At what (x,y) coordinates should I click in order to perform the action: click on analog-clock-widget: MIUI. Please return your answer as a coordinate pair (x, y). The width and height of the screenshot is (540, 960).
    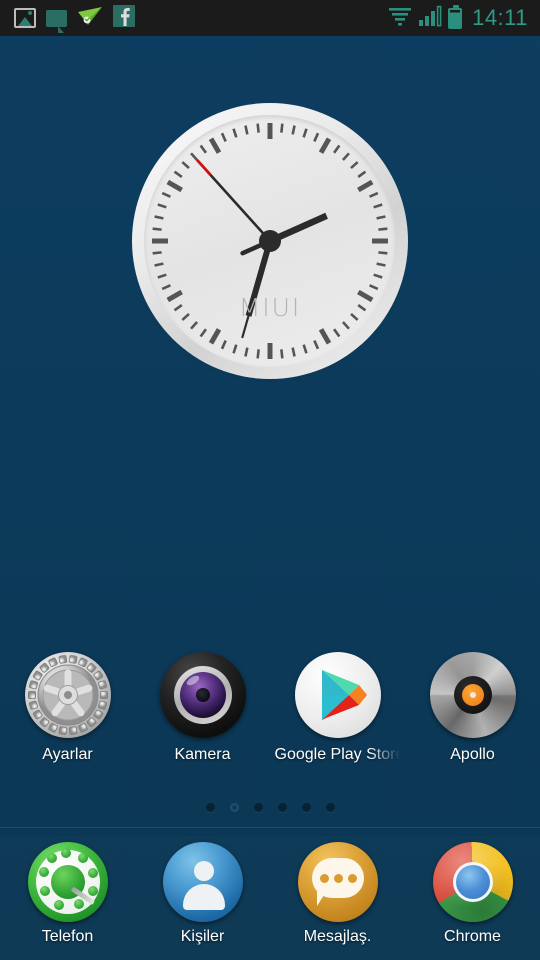
    Looking at the image, I should click on (270, 241).